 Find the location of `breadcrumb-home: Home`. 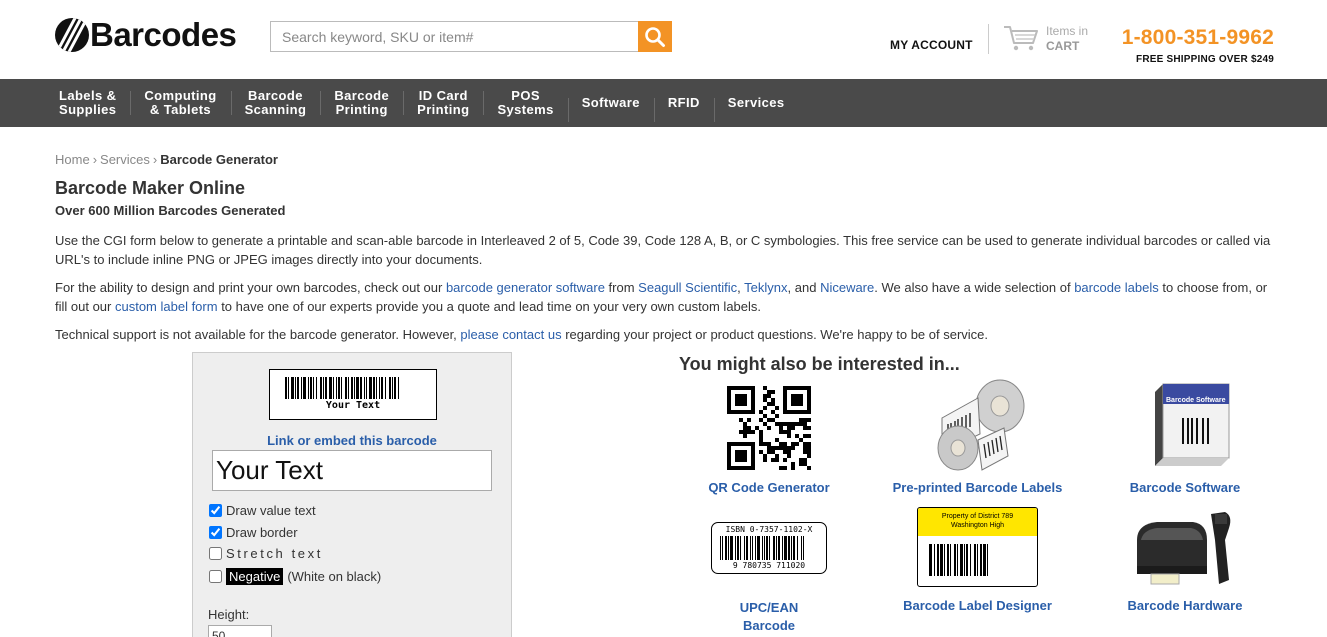

breadcrumb-home: Home is located at coordinates (72, 159).